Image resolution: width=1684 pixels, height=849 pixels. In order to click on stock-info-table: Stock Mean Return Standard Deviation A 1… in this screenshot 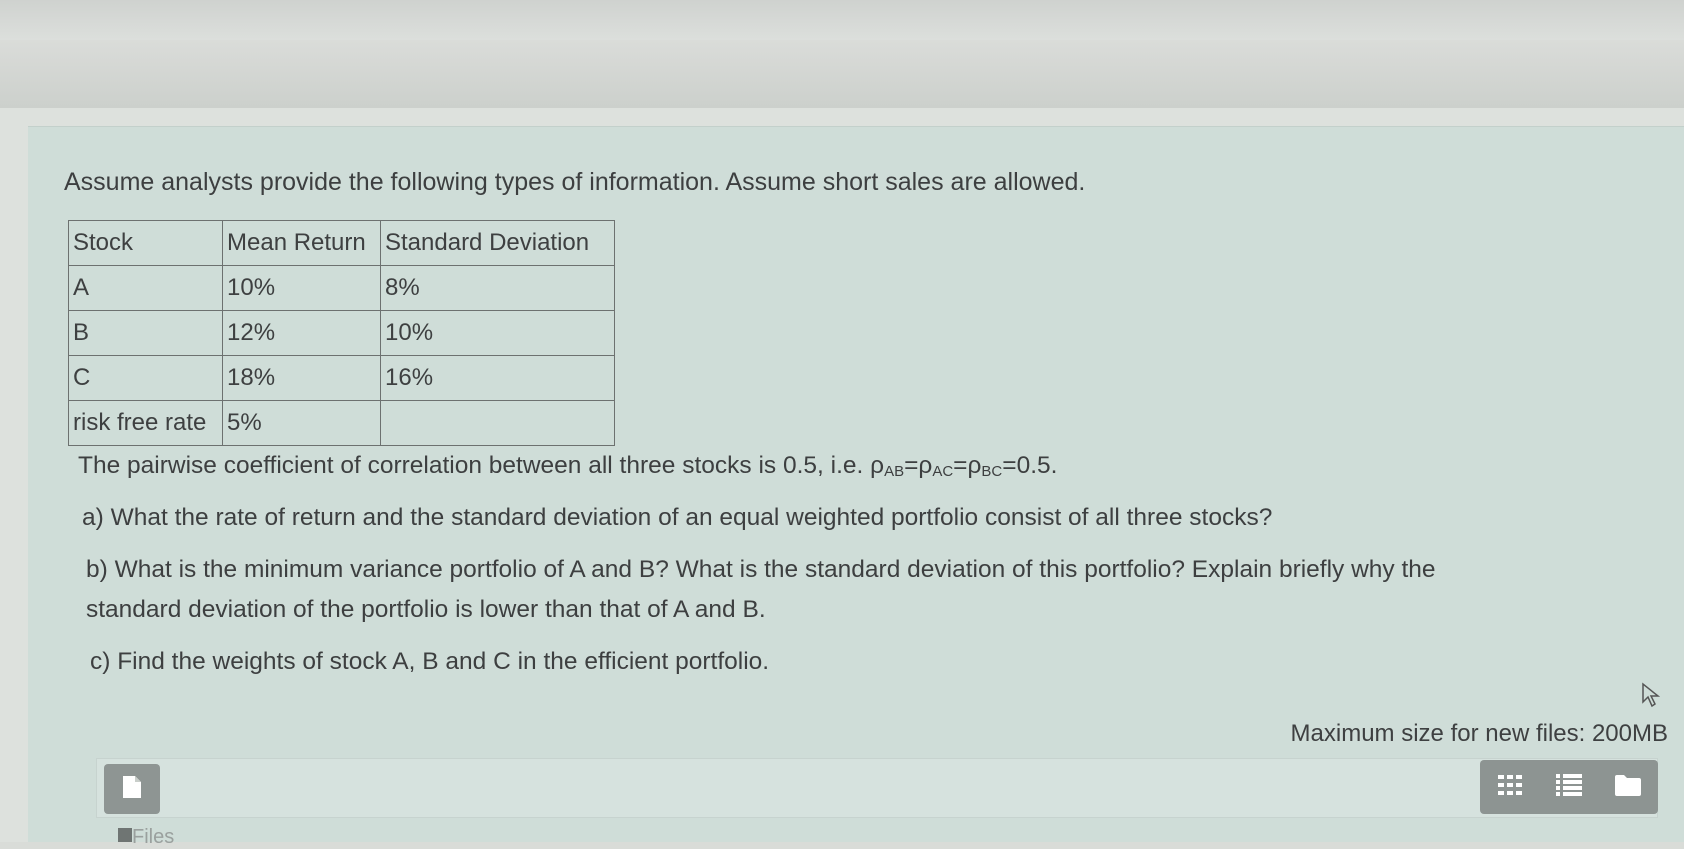, I will do `click(341, 333)`.